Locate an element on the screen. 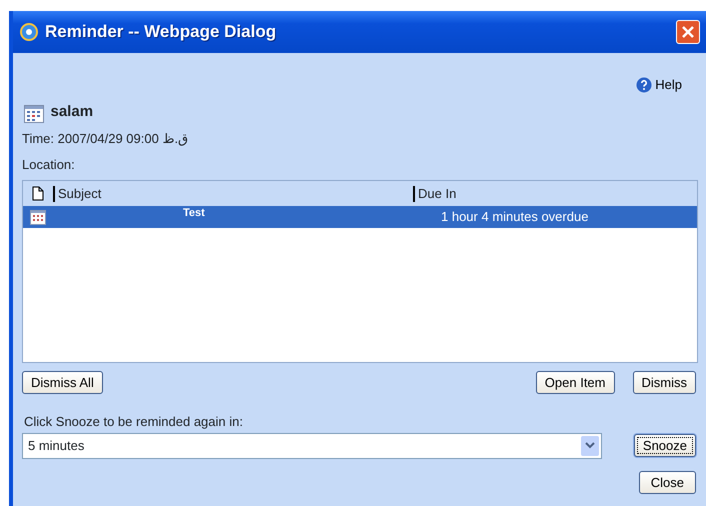 The image size is (706, 506). document-icon is located at coordinates (38, 193).